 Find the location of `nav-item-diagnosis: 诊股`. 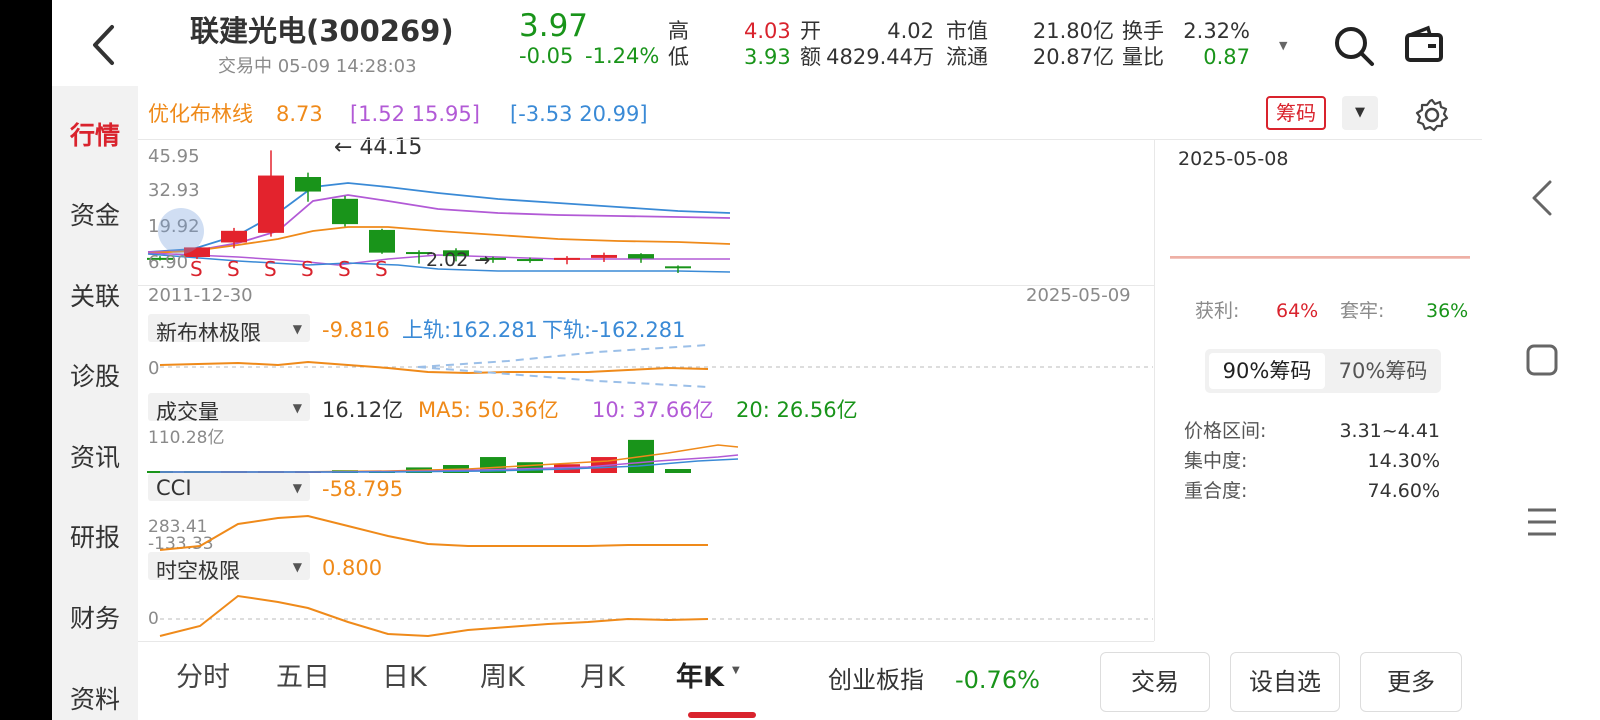

nav-item-diagnosis: 诊股 is located at coordinates (95, 375).